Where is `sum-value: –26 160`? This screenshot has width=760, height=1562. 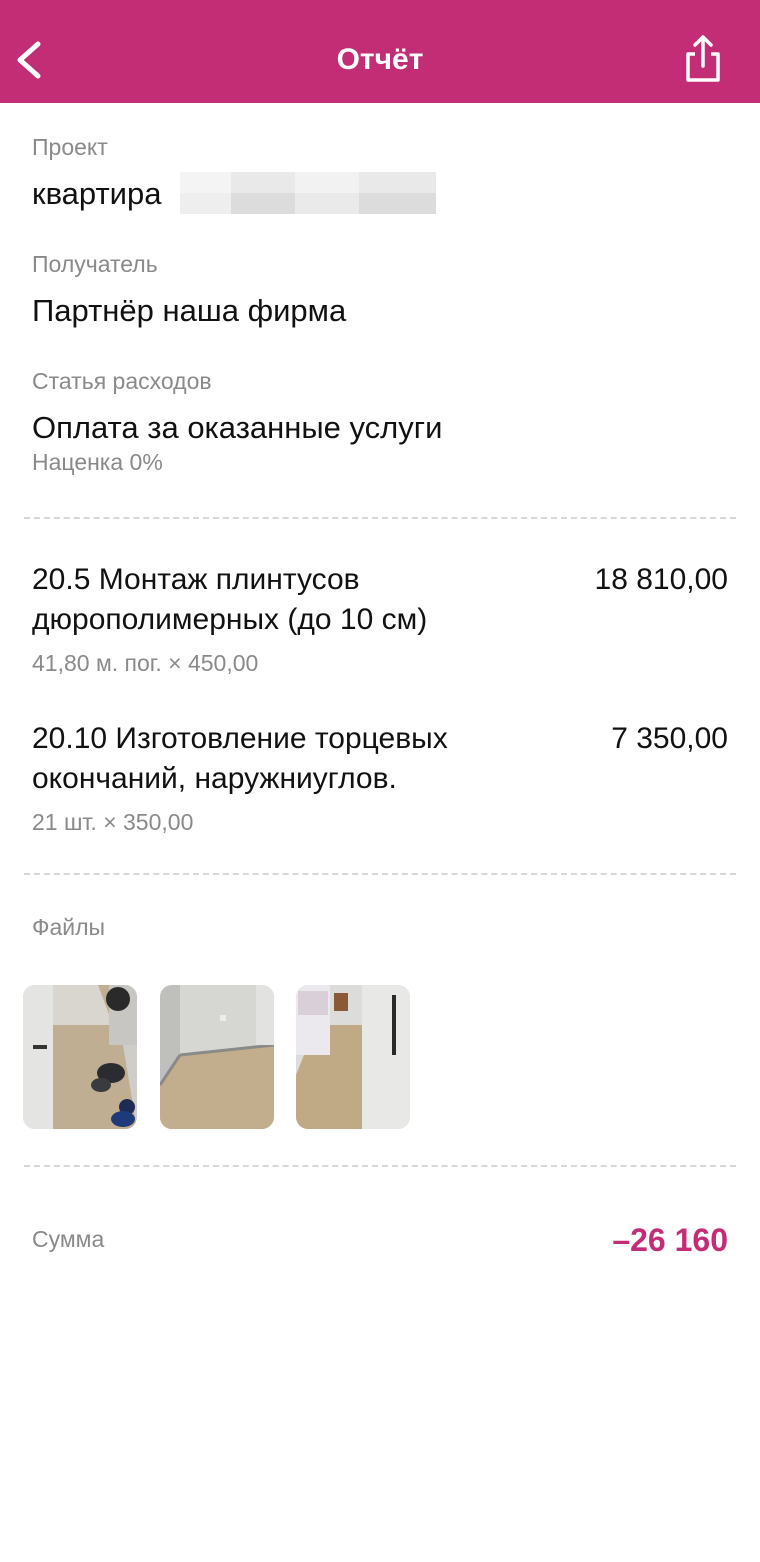
sum-value: –26 160 is located at coordinates (670, 1240).